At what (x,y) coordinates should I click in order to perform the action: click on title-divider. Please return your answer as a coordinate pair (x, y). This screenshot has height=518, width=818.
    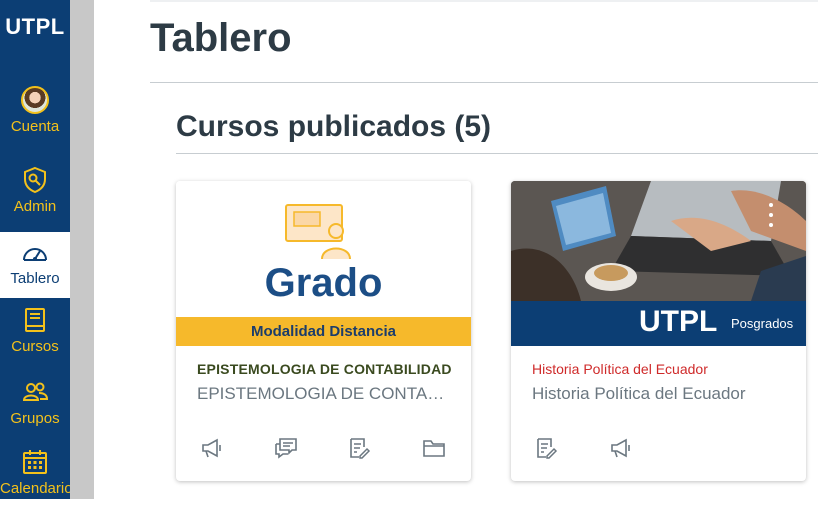
    Looking at the image, I should click on (484, 82).